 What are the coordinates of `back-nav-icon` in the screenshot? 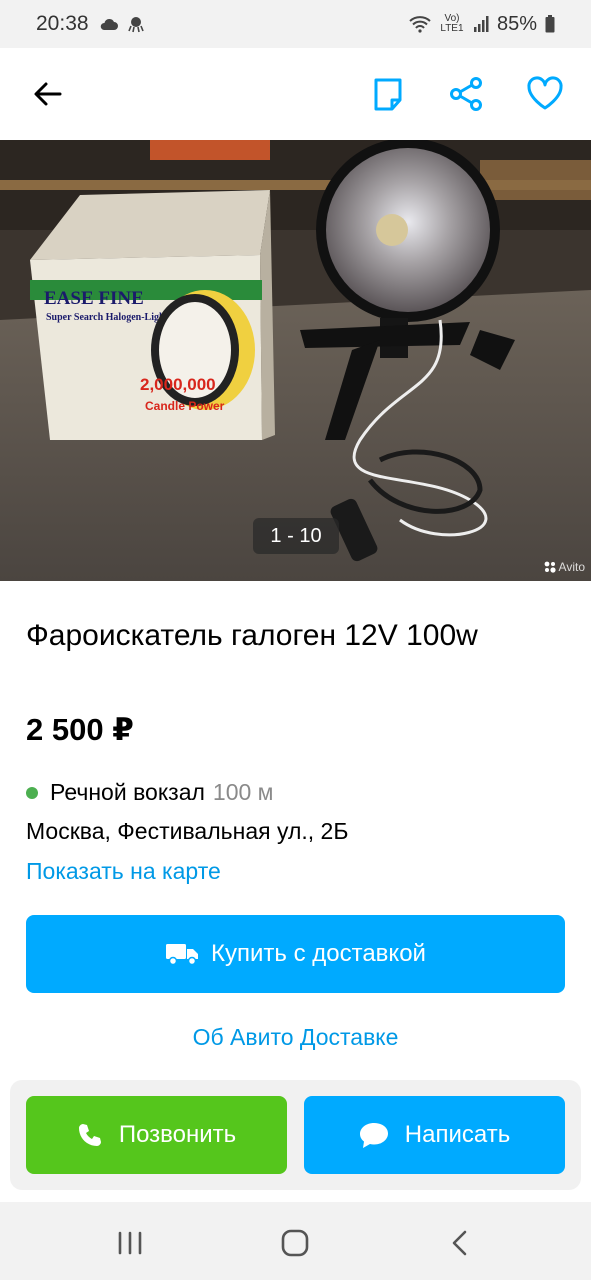 It's located at (461, 1243).